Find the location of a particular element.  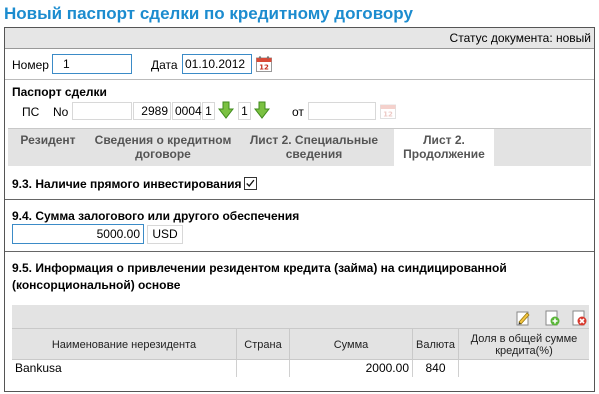

date-input is located at coordinates (217, 64).